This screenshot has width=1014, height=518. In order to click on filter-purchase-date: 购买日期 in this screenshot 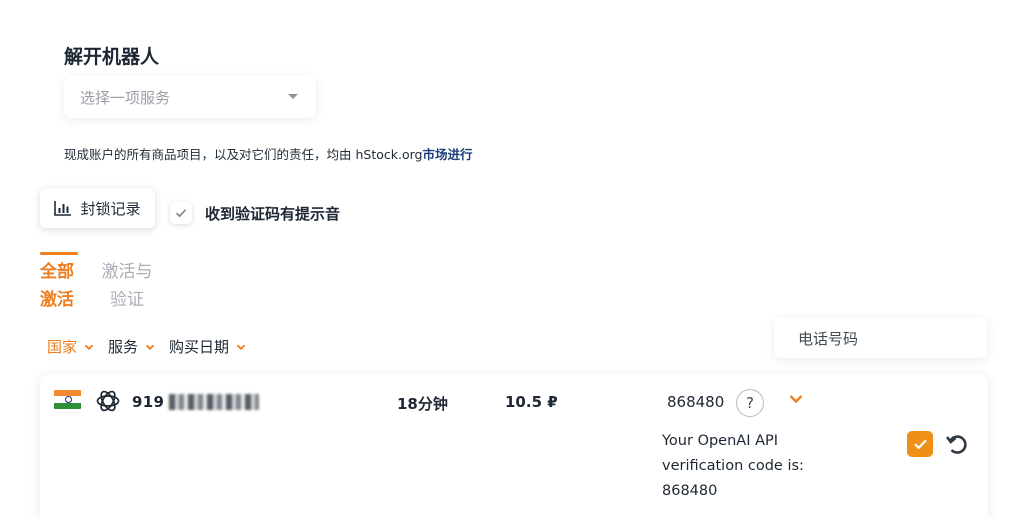, I will do `click(207, 346)`.